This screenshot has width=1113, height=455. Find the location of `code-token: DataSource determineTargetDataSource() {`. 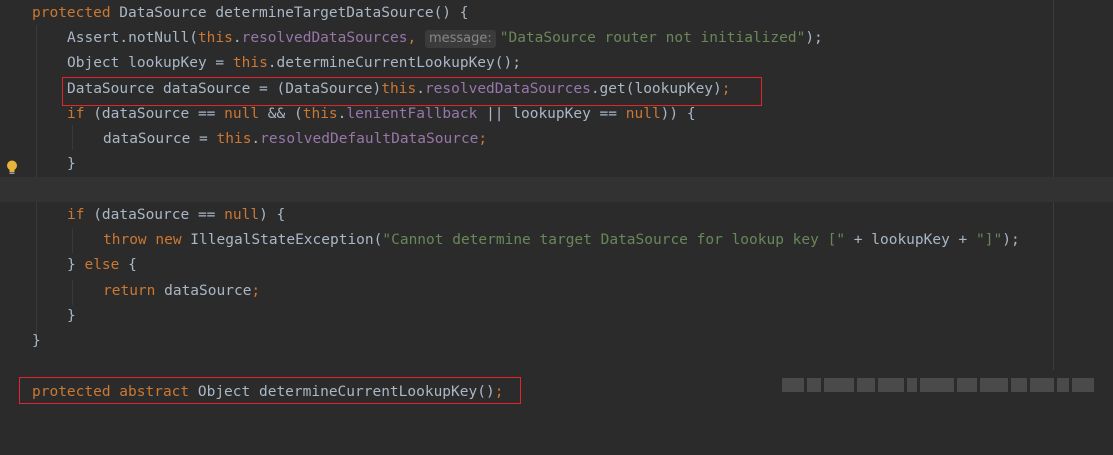

code-token: DataSource determineTargetDataSource() { is located at coordinates (289, 13).